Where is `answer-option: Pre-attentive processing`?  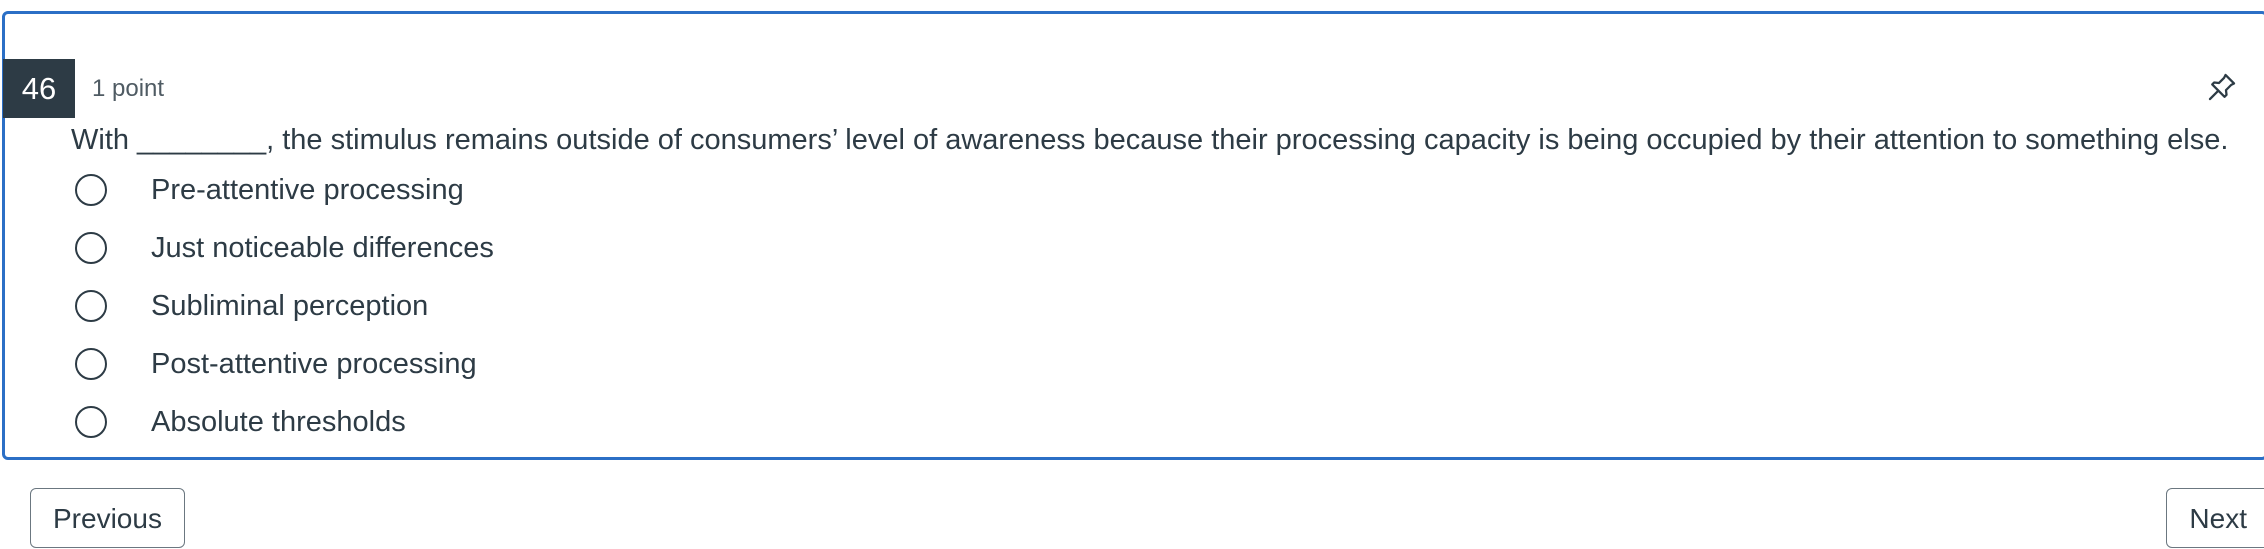
answer-option: Pre-attentive processing is located at coordinates (282, 190).